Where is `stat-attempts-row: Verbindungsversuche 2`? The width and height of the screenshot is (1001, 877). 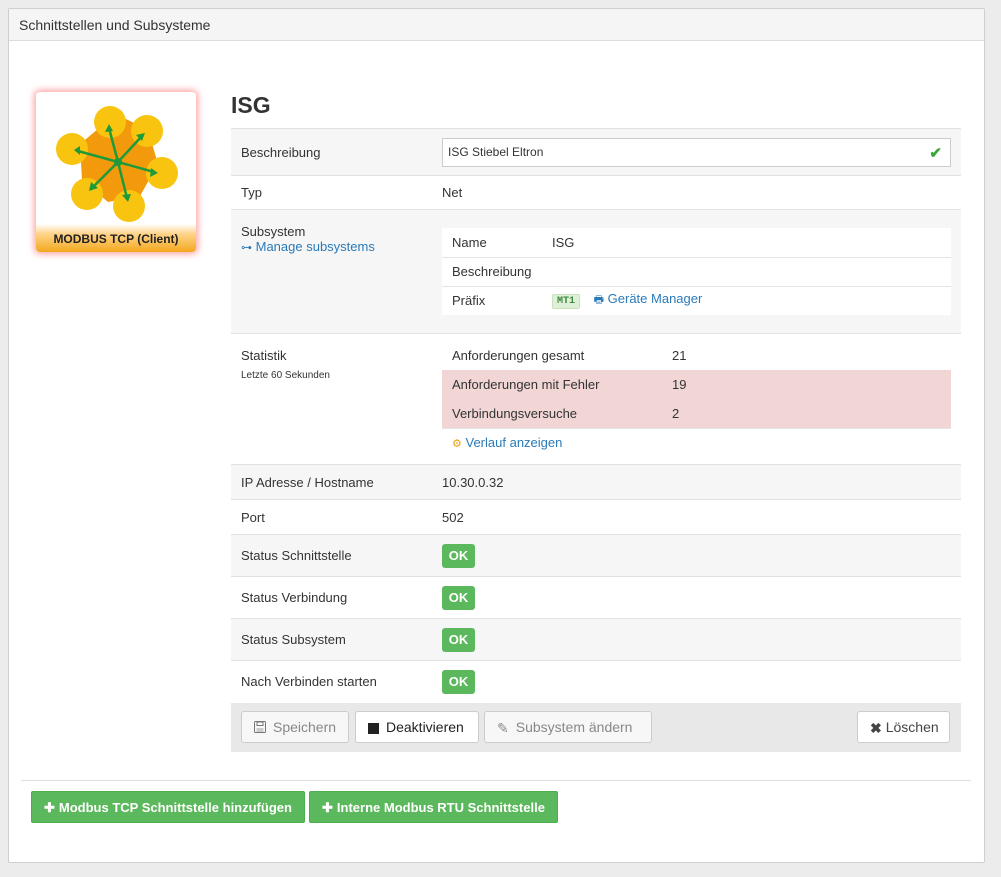 stat-attempts-row: Verbindungsversuche 2 is located at coordinates (696, 413).